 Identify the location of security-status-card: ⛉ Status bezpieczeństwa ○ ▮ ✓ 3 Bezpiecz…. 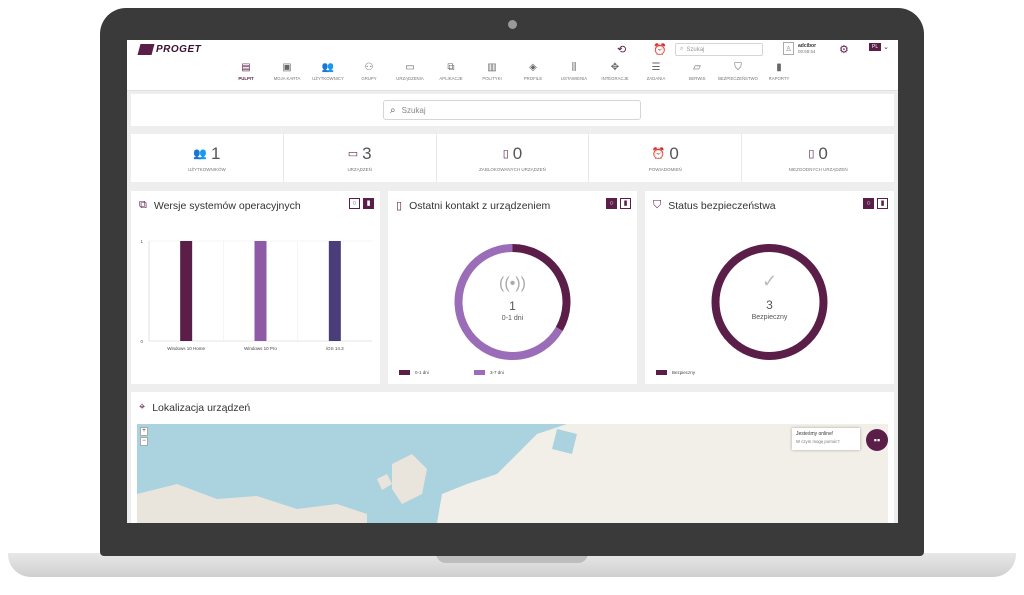
(769, 287).